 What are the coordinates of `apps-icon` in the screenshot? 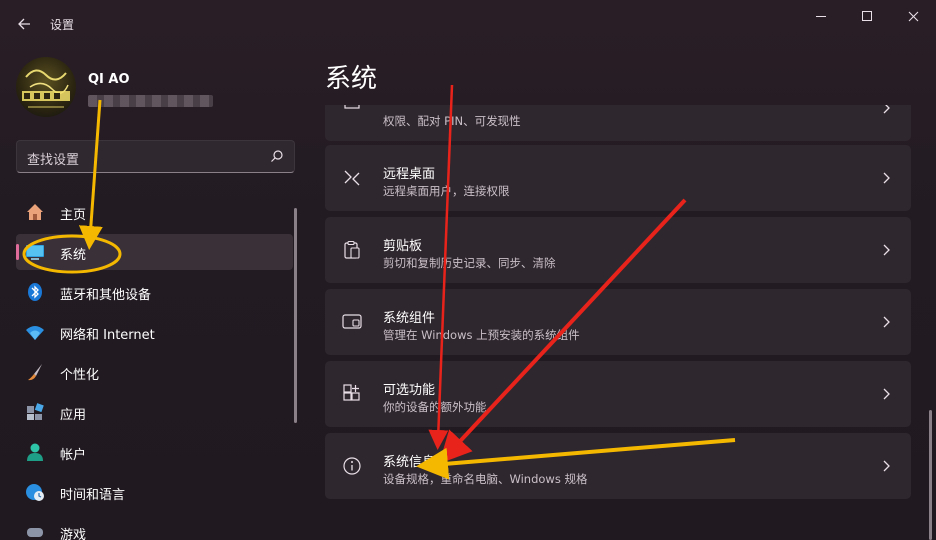 It's located at (35, 412).